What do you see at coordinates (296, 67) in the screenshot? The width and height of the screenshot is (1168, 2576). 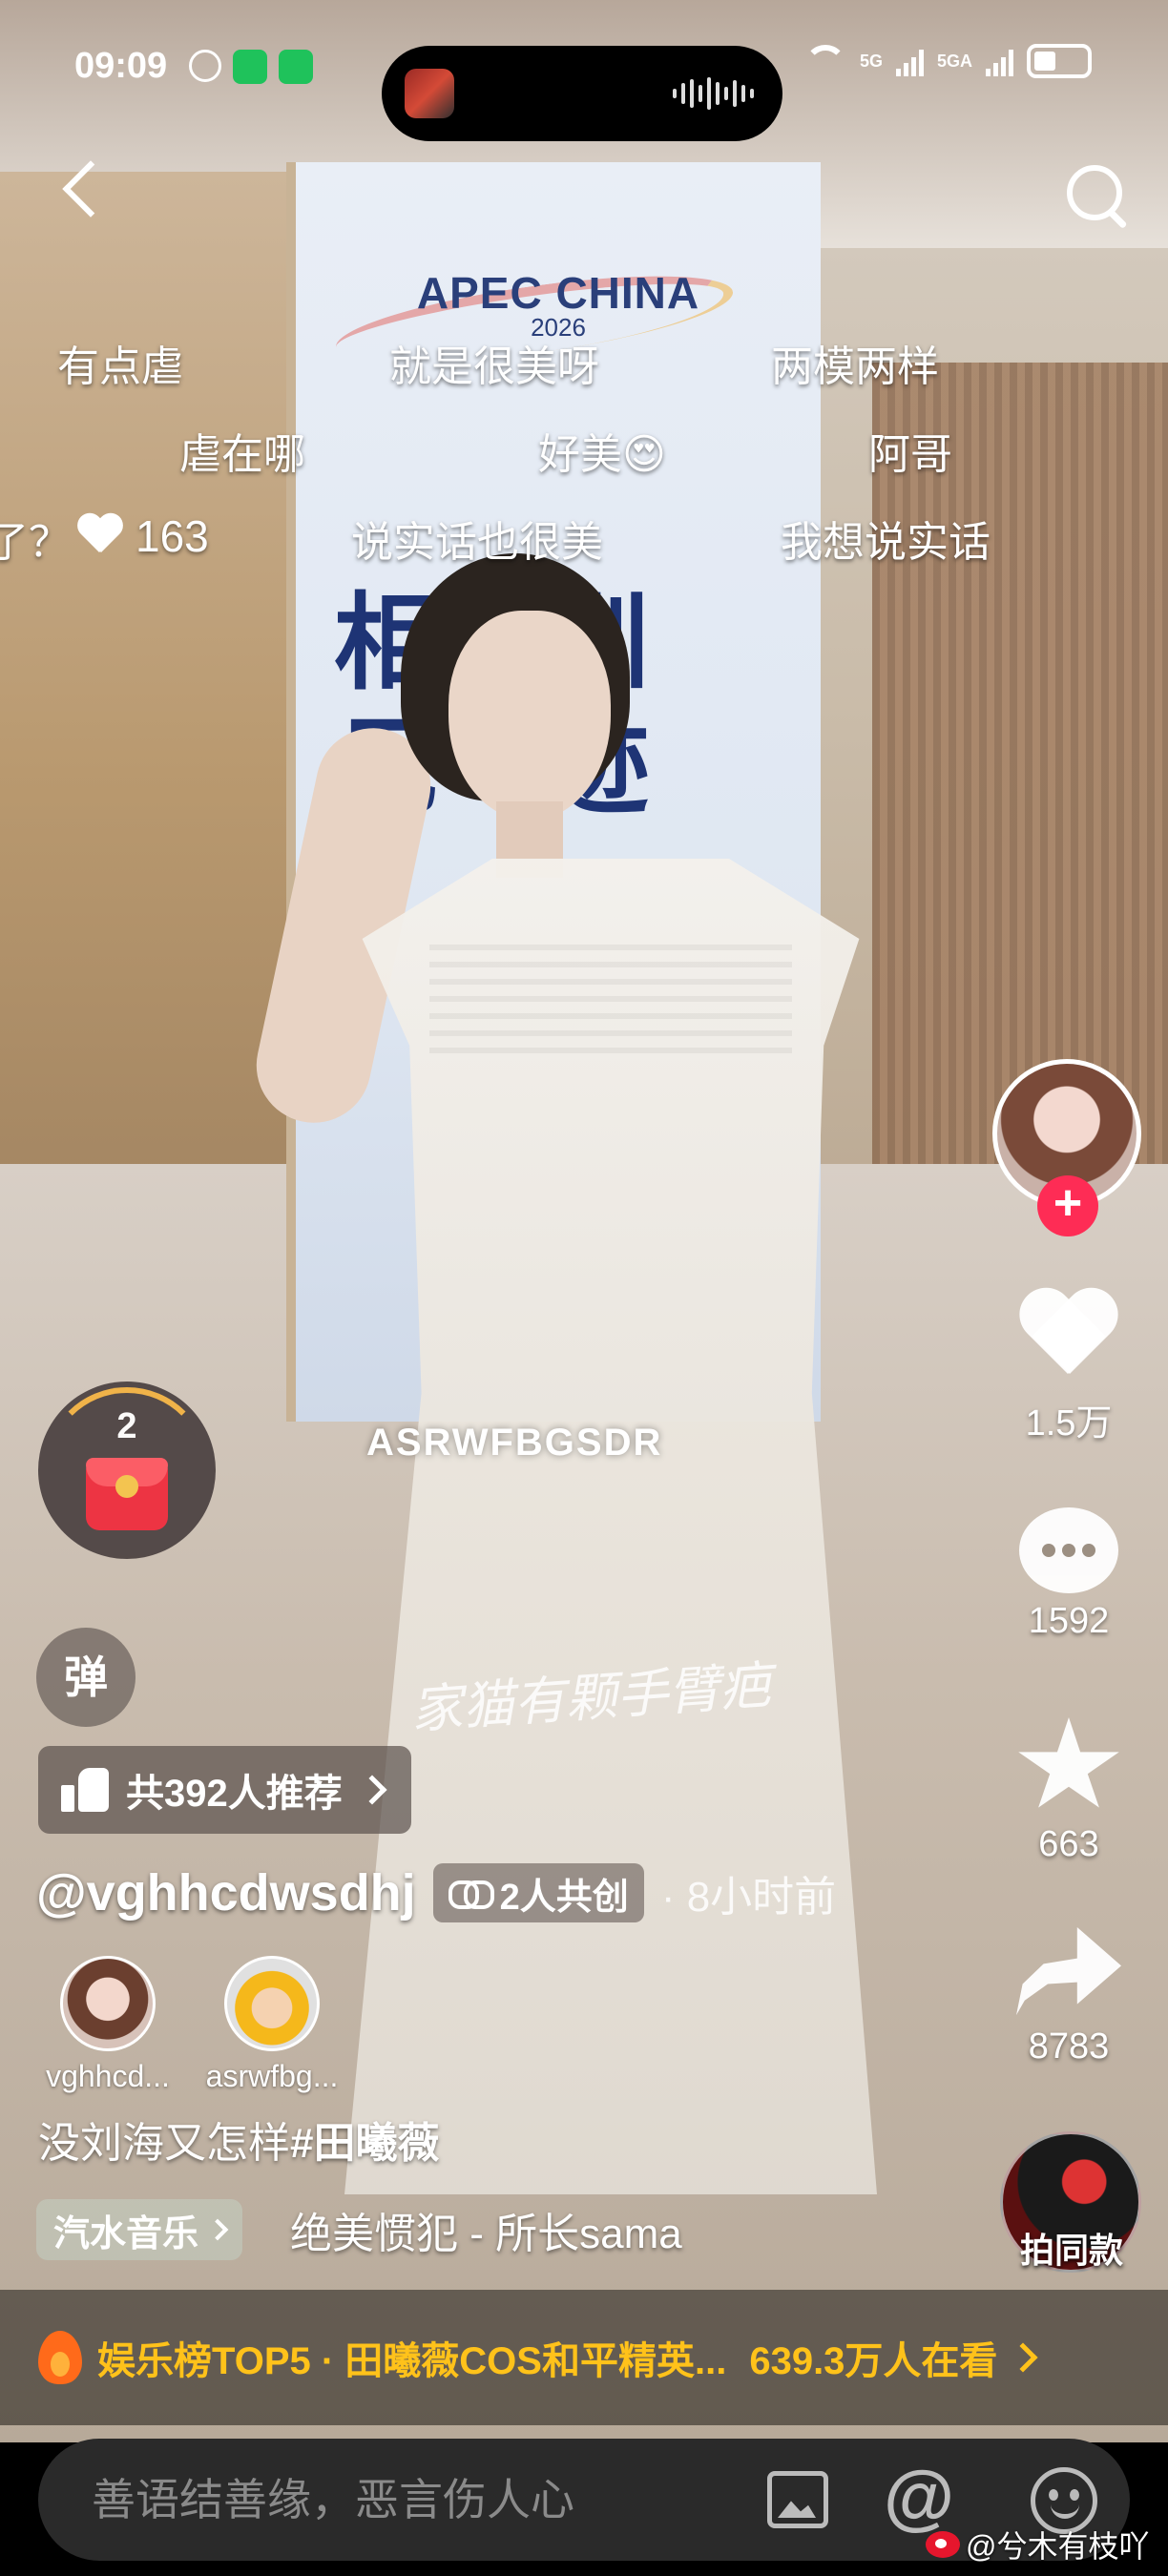 I see `mini-program-icon` at bounding box center [296, 67].